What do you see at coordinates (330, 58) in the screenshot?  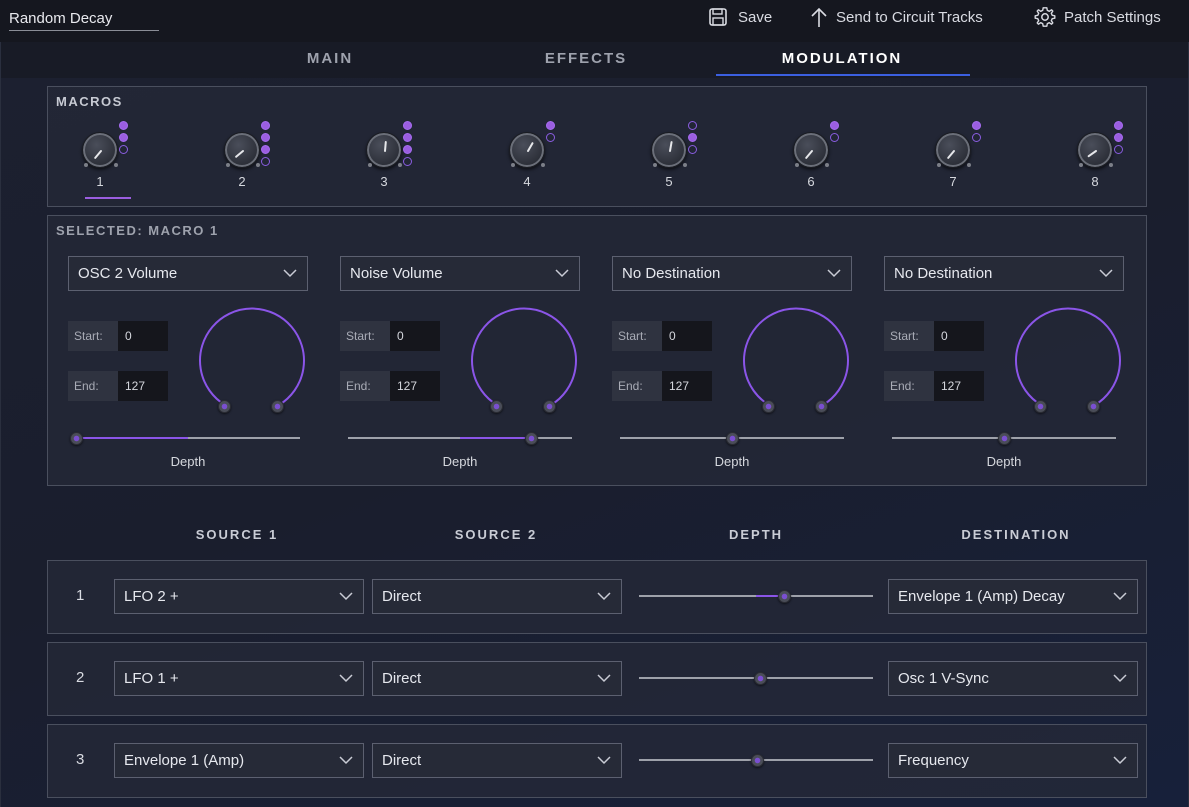 I see `tab-main: MAIN` at bounding box center [330, 58].